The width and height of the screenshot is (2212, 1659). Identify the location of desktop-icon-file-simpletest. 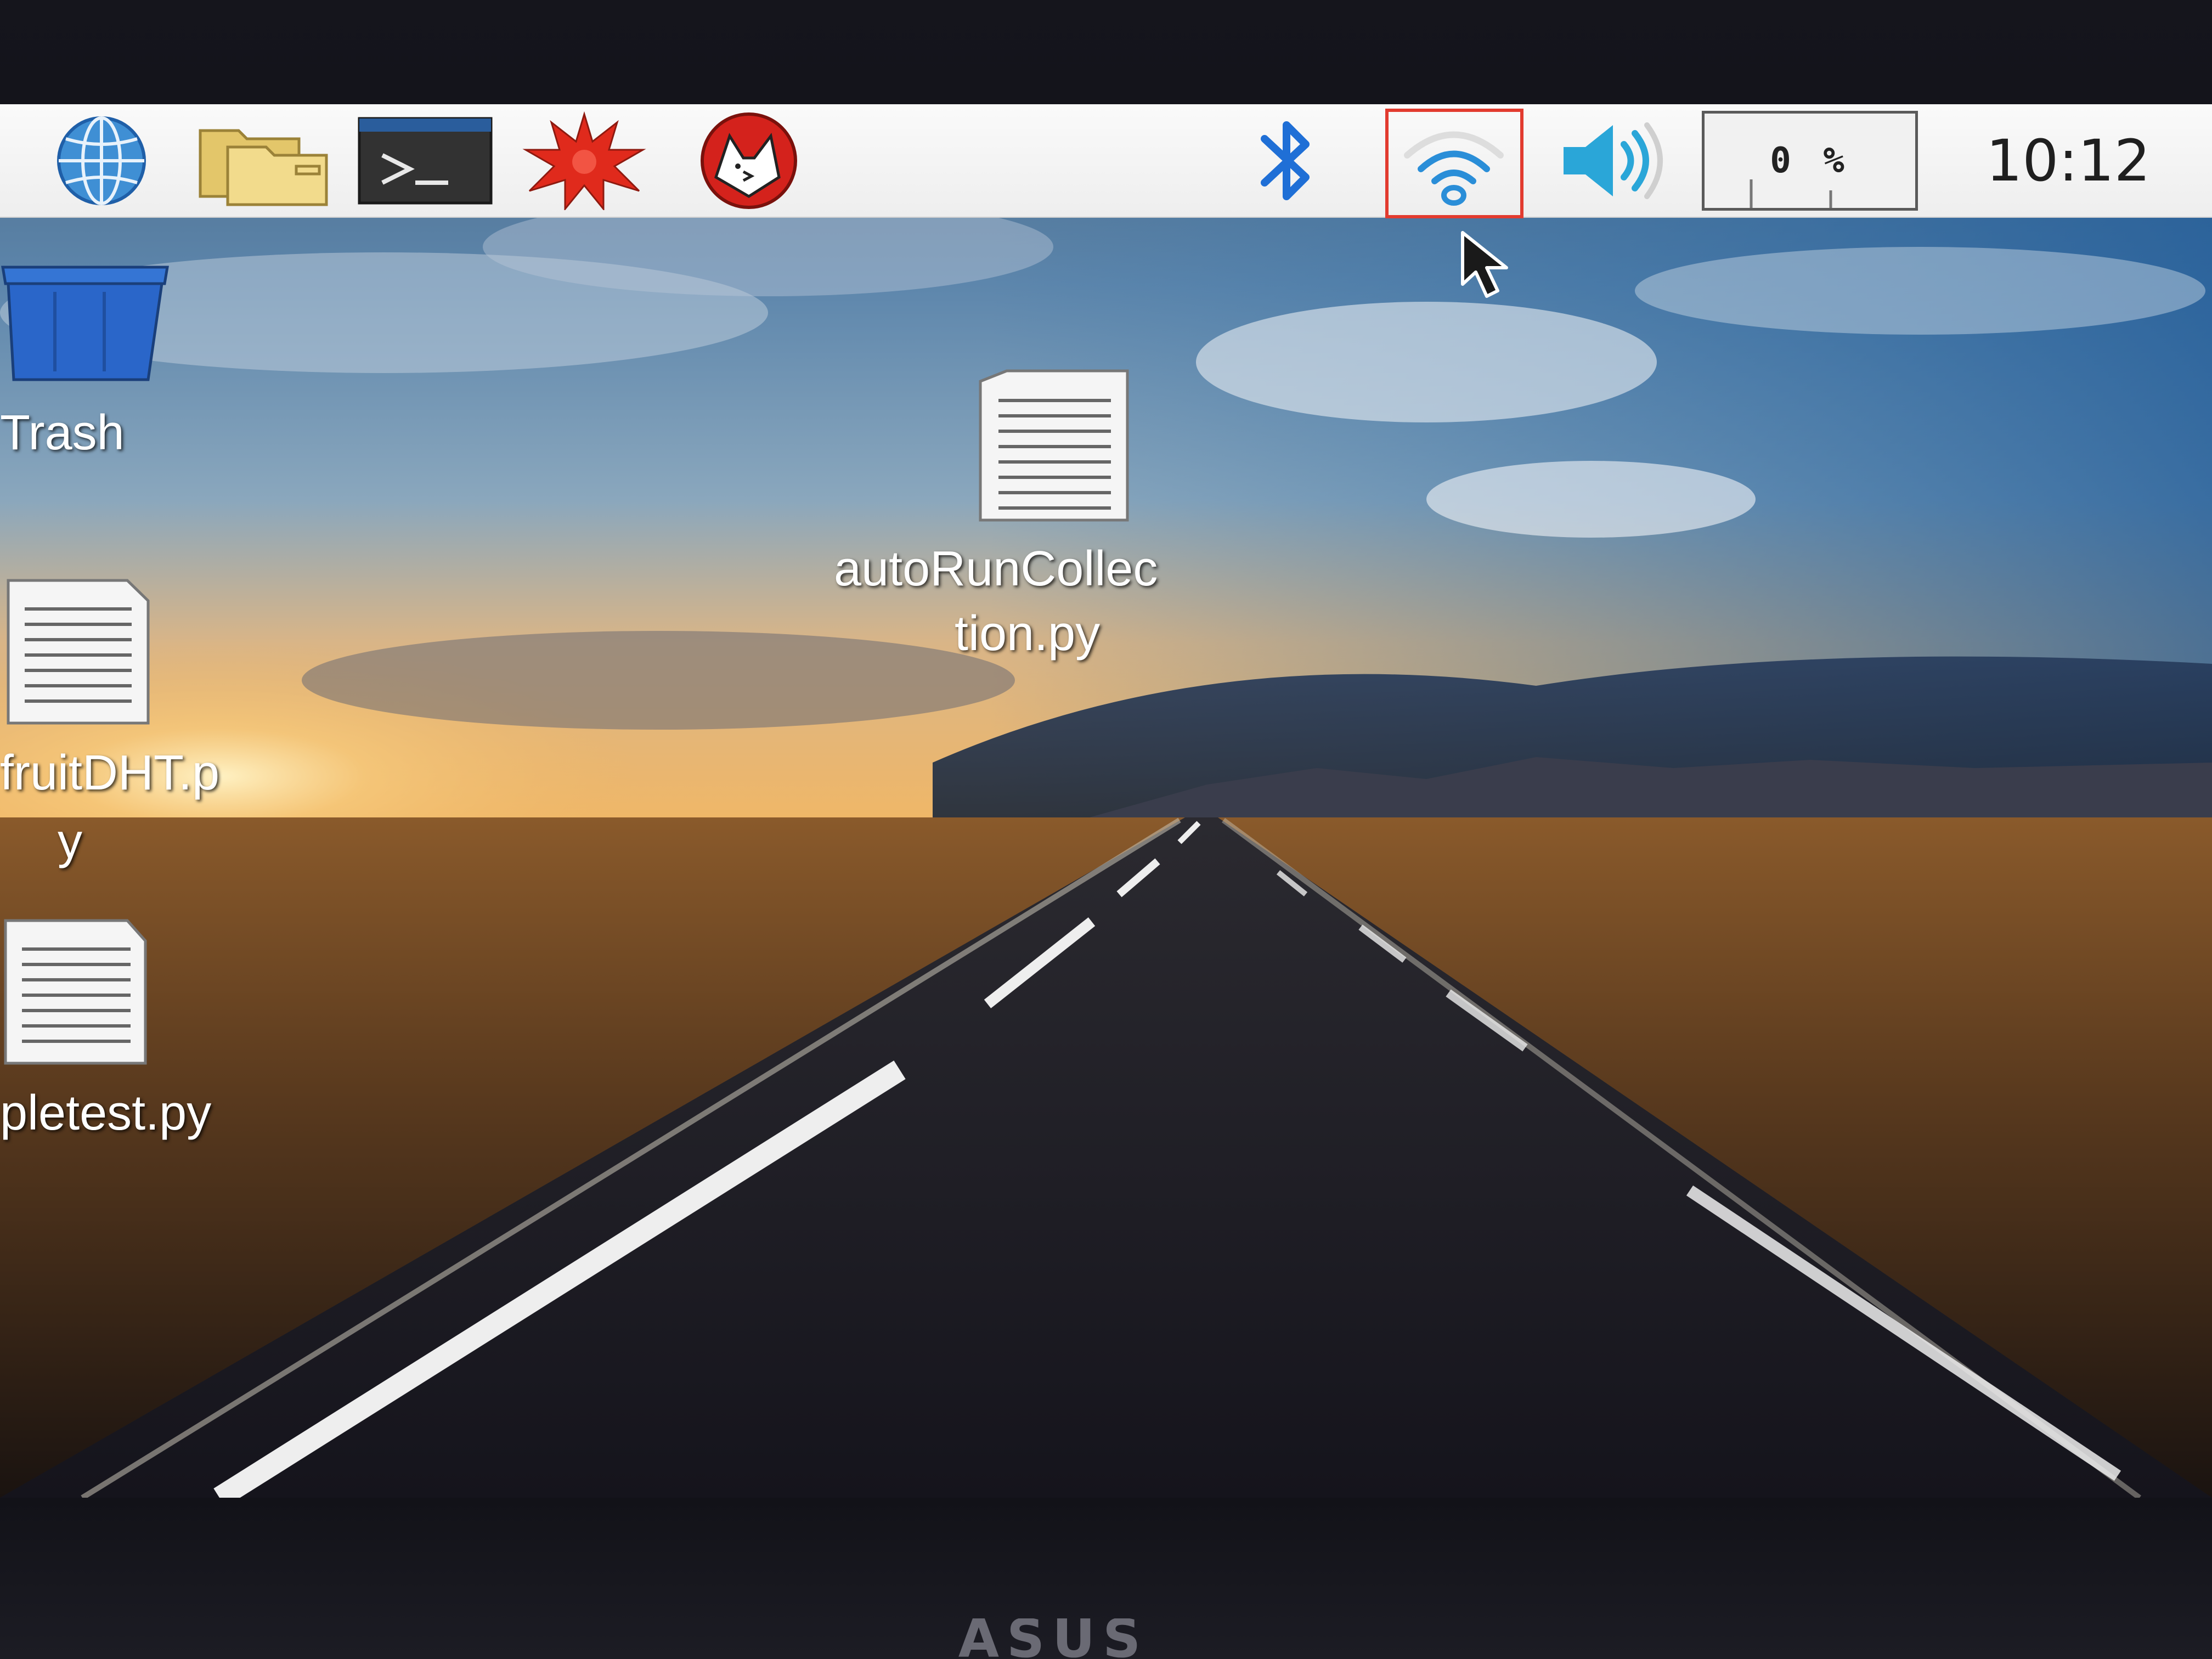
(79, 993).